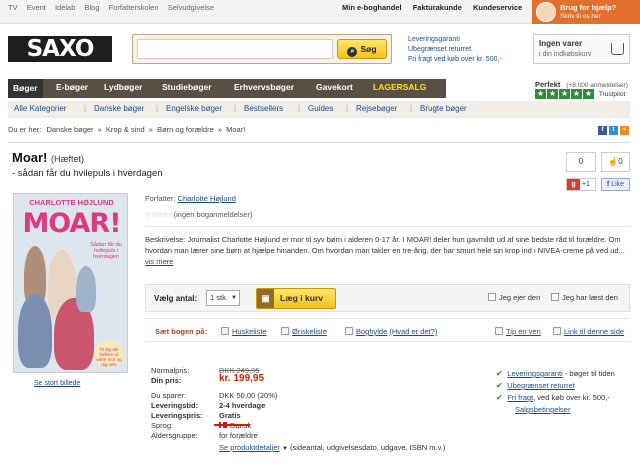  I want to click on language-label: Sprog:, so click(162, 425).